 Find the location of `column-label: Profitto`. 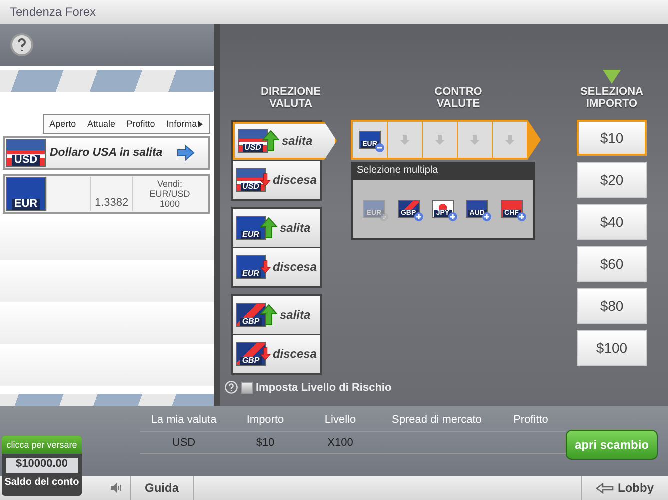

column-label: Profitto is located at coordinates (141, 124).